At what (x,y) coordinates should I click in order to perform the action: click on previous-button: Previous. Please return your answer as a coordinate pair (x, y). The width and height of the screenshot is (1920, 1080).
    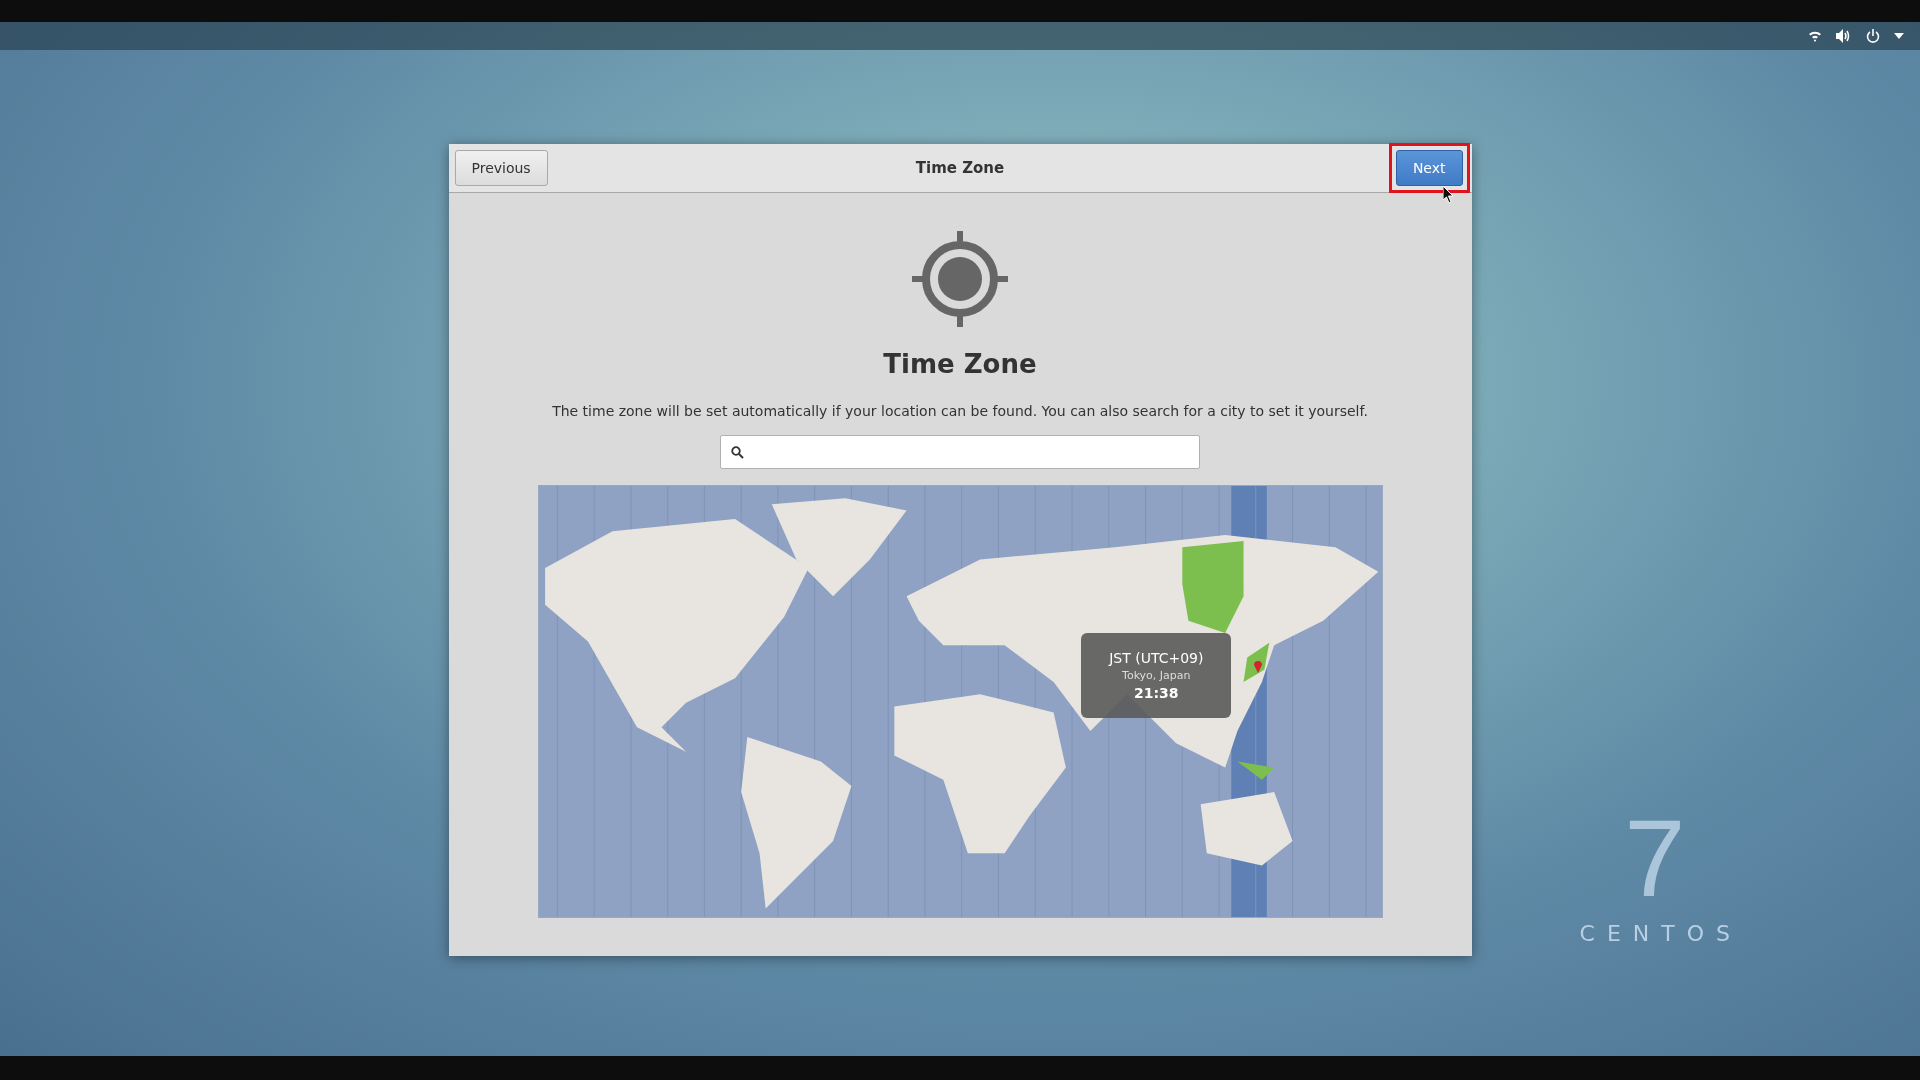
    Looking at the image, I should click on (501, 168).